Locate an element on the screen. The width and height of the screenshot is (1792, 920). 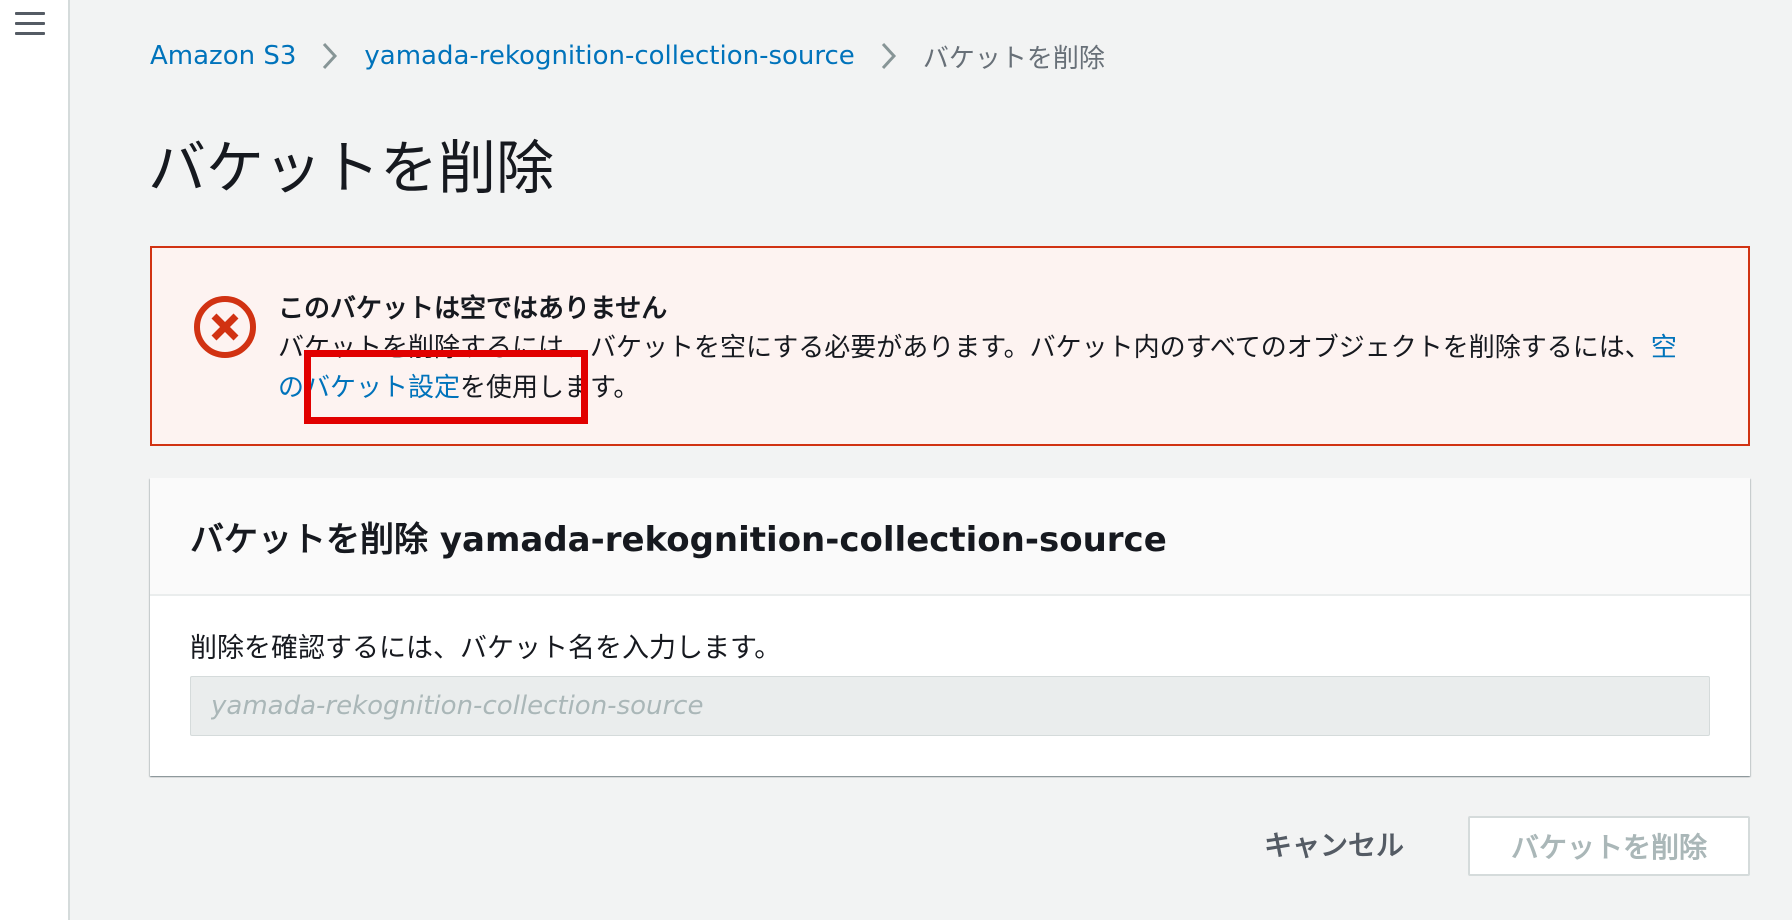
alert-title: このバケットは空ではありません is located at coordinates (473, 309).